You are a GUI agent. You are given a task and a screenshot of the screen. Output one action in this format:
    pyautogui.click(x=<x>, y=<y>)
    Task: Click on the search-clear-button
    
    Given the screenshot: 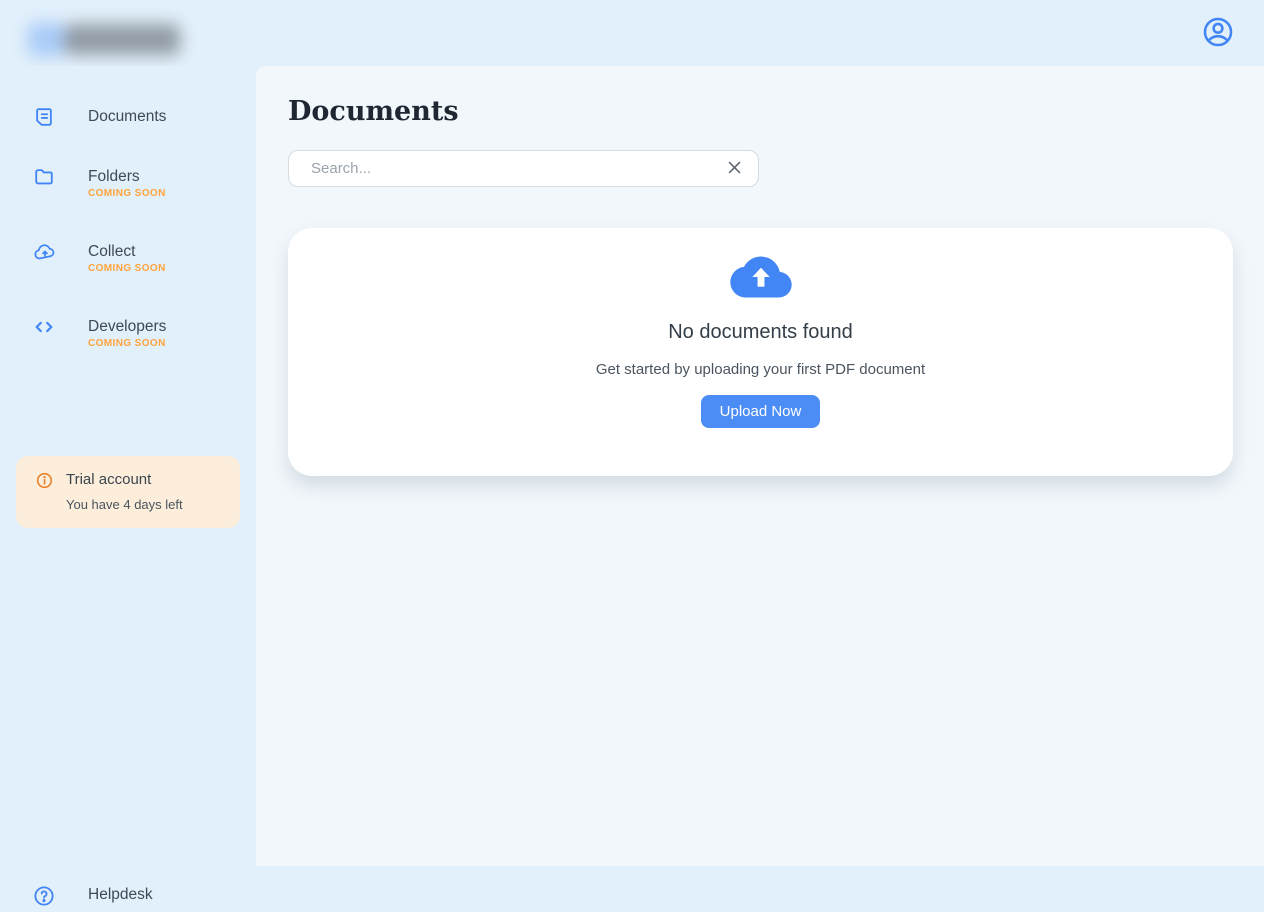 What is the action you would take?
    pyautogui.click(x=734, y=169)
    